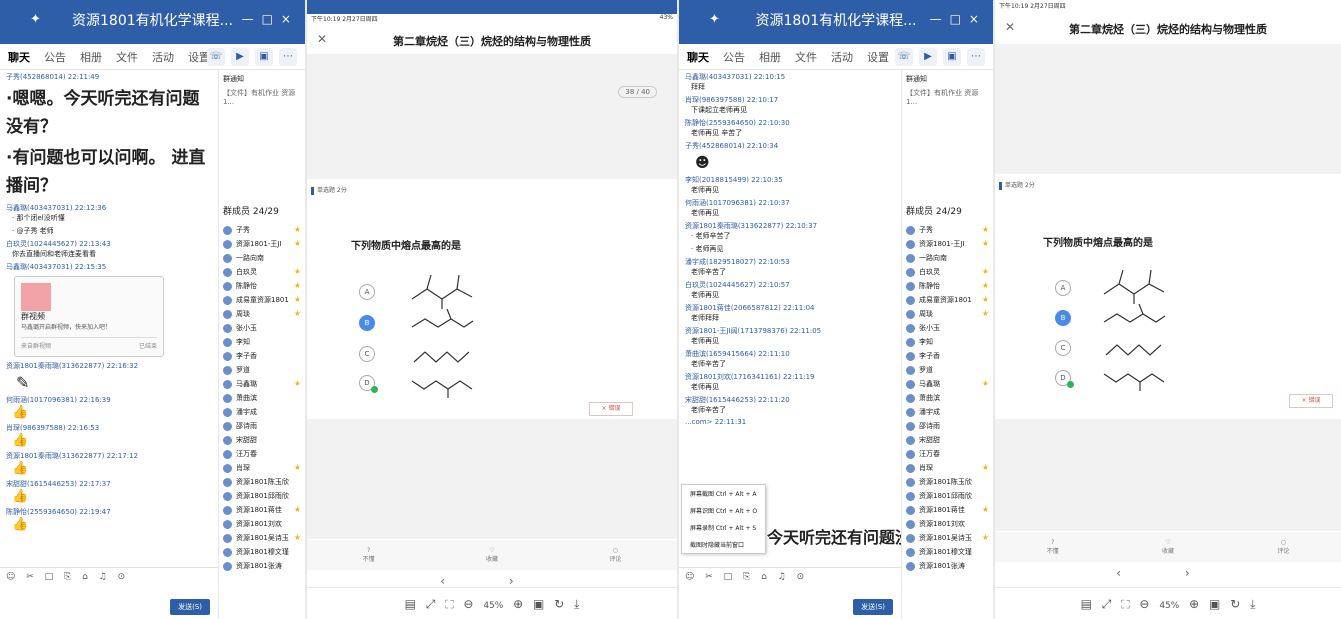  What do you see at coordinates (1086, 604) in the screenshot?
I see `layout-icon: ▤` at bounding box center [1086, 604].